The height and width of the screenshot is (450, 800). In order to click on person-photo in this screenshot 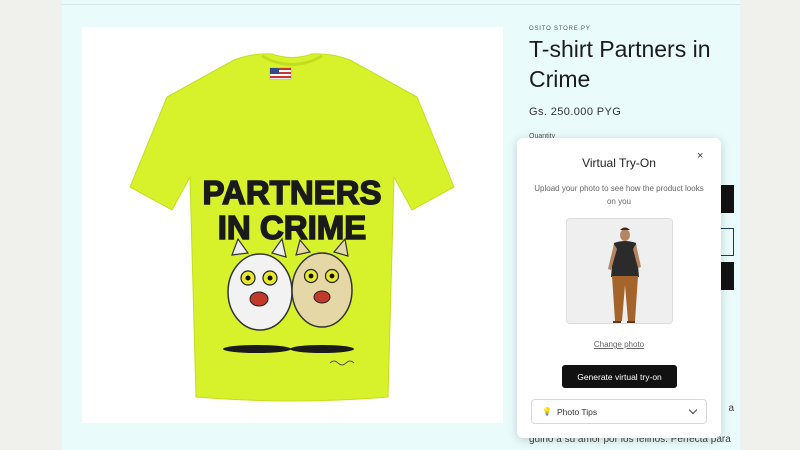, I will do `click(619, 271)`.